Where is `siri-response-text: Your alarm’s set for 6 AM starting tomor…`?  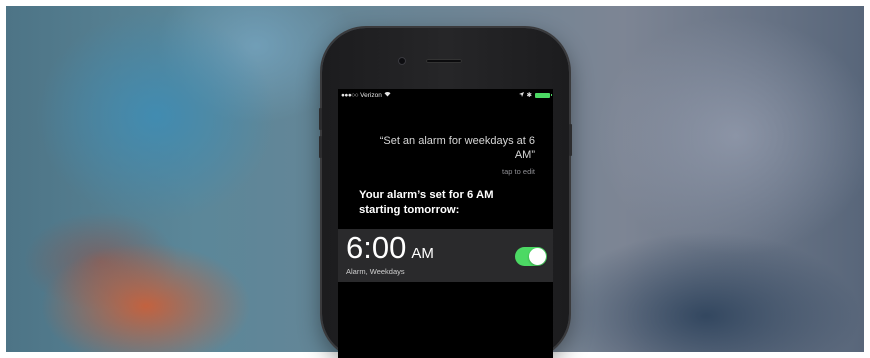
siri-response-text: Your alarm’s set for 6 AM starting tomor… is located at coordinates (449, 202).